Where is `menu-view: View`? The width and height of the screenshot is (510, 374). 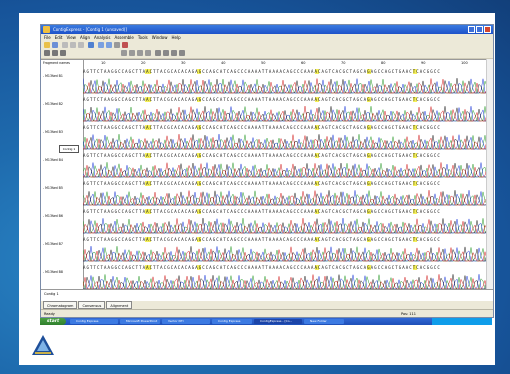
menu-view: View is located at coordinates (71, 37).